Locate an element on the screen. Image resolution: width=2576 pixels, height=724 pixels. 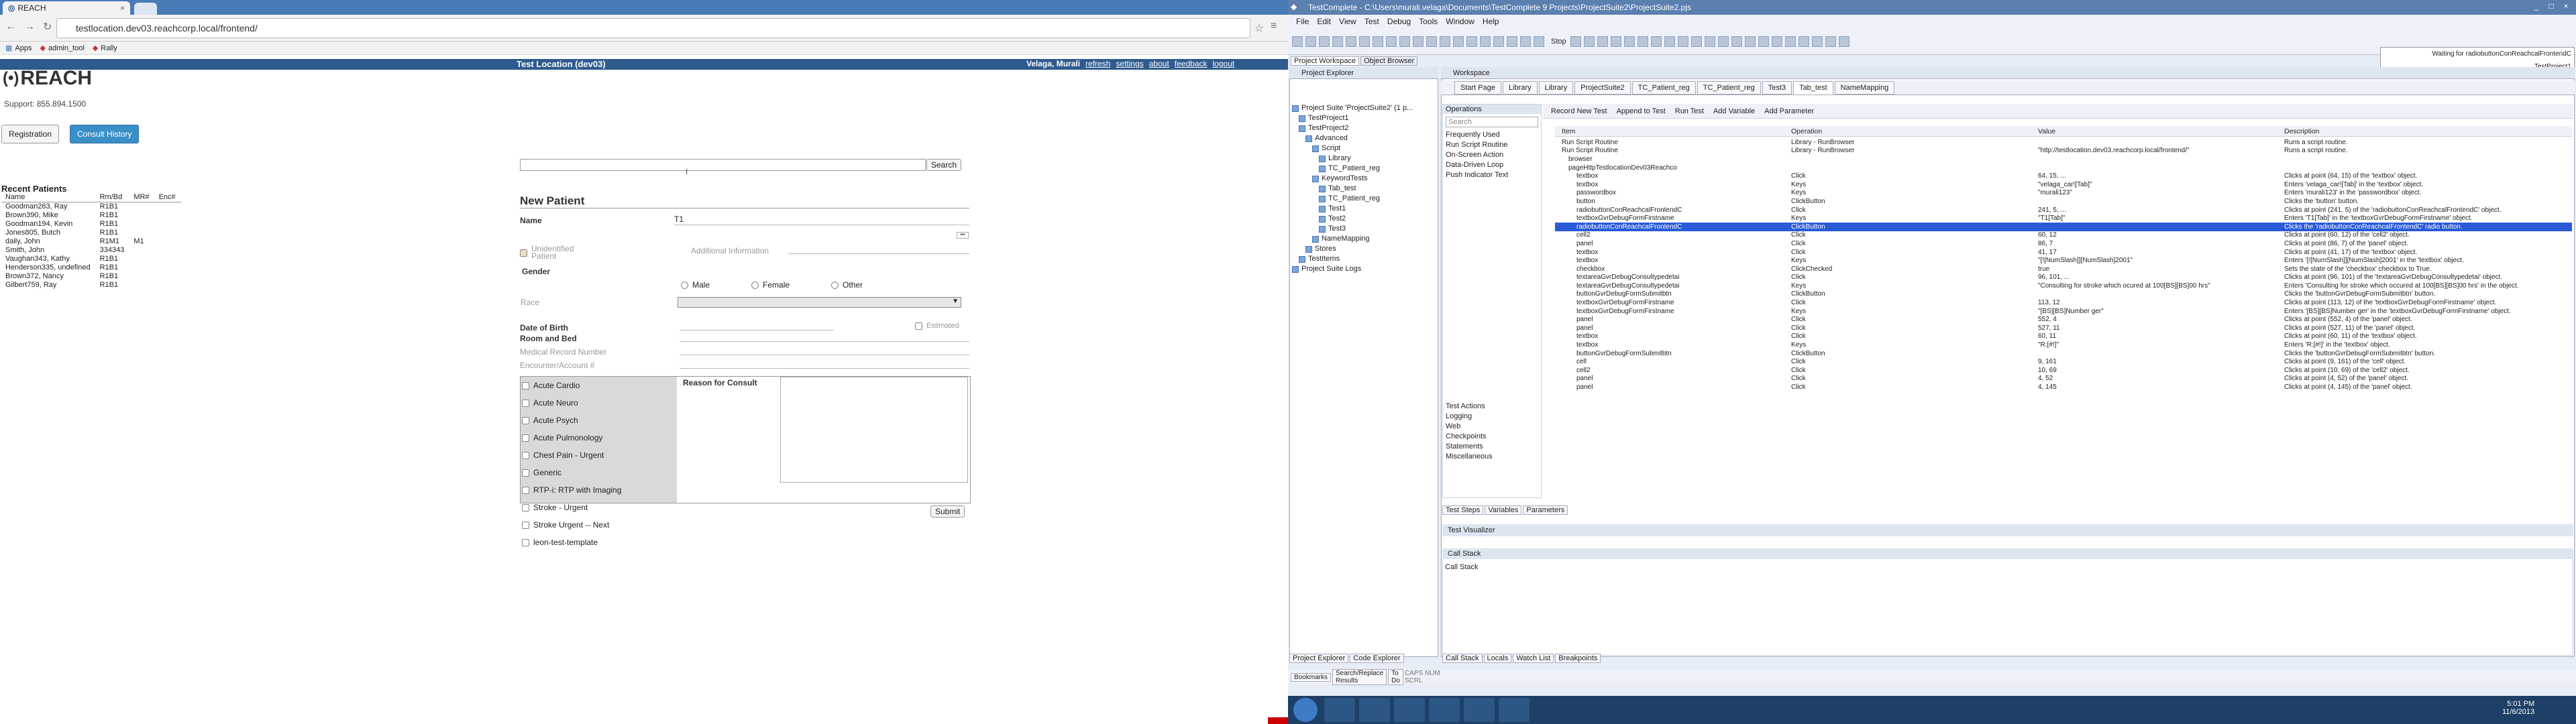
chrome-icon is located at coordinates (1409, 710).